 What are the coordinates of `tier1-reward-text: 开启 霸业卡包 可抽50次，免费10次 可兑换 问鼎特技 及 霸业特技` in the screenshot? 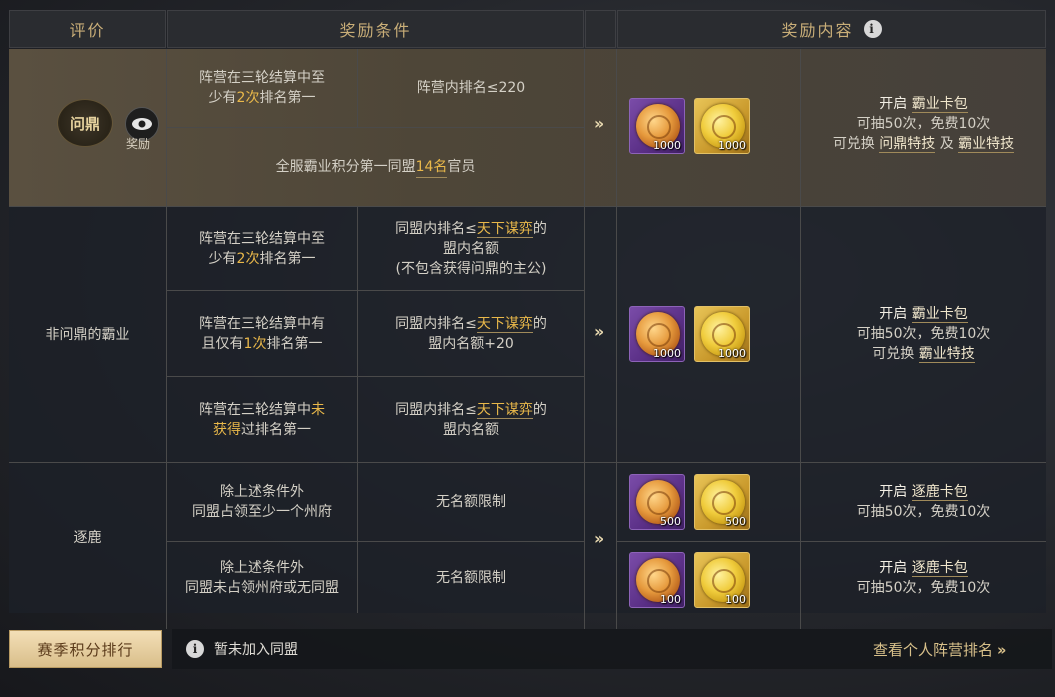 It's located at (923, 124).